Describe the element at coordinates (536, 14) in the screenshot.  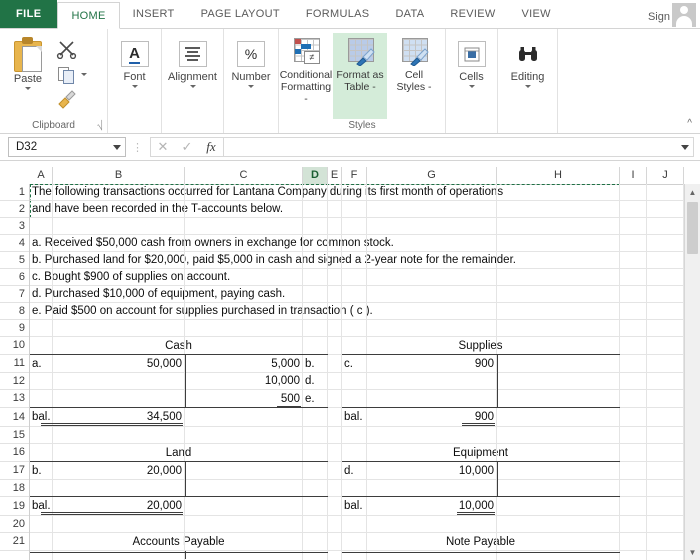
I see `tab-view: VIEW` at that location.